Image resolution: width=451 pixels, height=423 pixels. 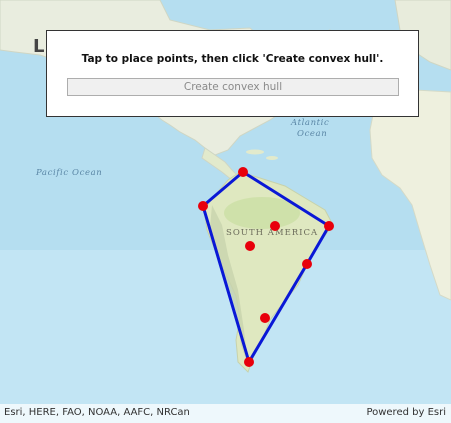 What do you see at coordinates (68, 173) in the screenshot?
I see `pacific-ocean-label: Pacific Ocean` at bounding box center [68, 173].